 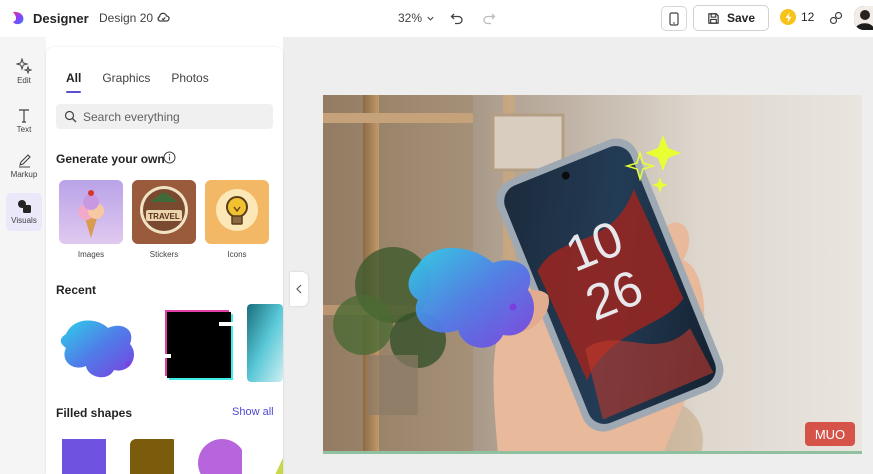 I want to click on mobile-preview-button, so click(x=674, y=18).